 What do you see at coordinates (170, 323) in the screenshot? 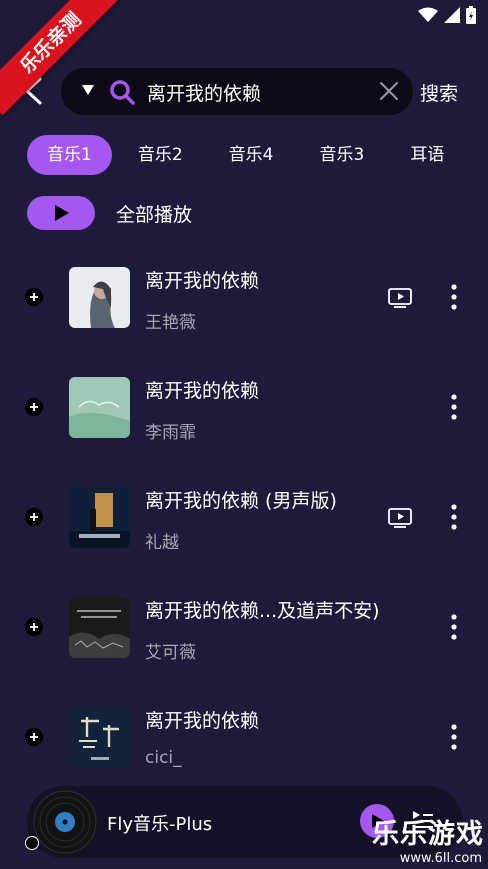
I see `song-artist: 王艳薇` at bounding box center [170, 323].